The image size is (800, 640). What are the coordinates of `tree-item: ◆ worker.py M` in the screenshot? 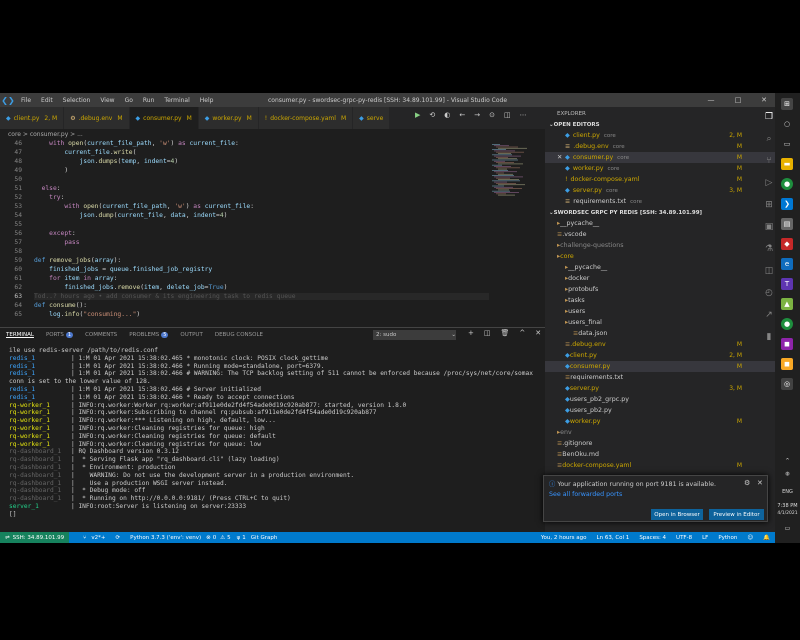 It's located at (660, 421).